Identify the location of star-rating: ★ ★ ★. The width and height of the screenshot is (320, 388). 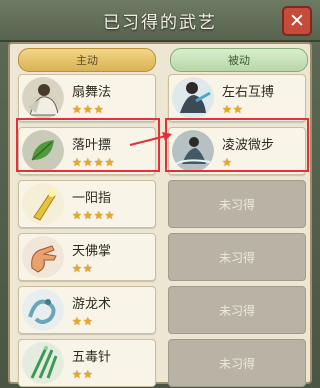
(91, 109).